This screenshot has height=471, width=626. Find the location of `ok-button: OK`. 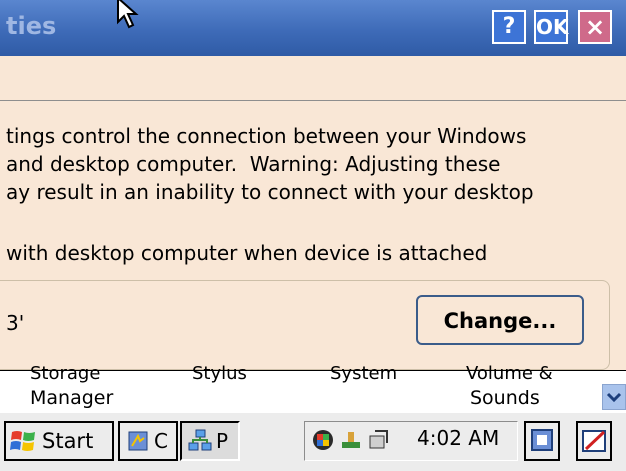

ok-button: OK is located at coordinates (551, 27).